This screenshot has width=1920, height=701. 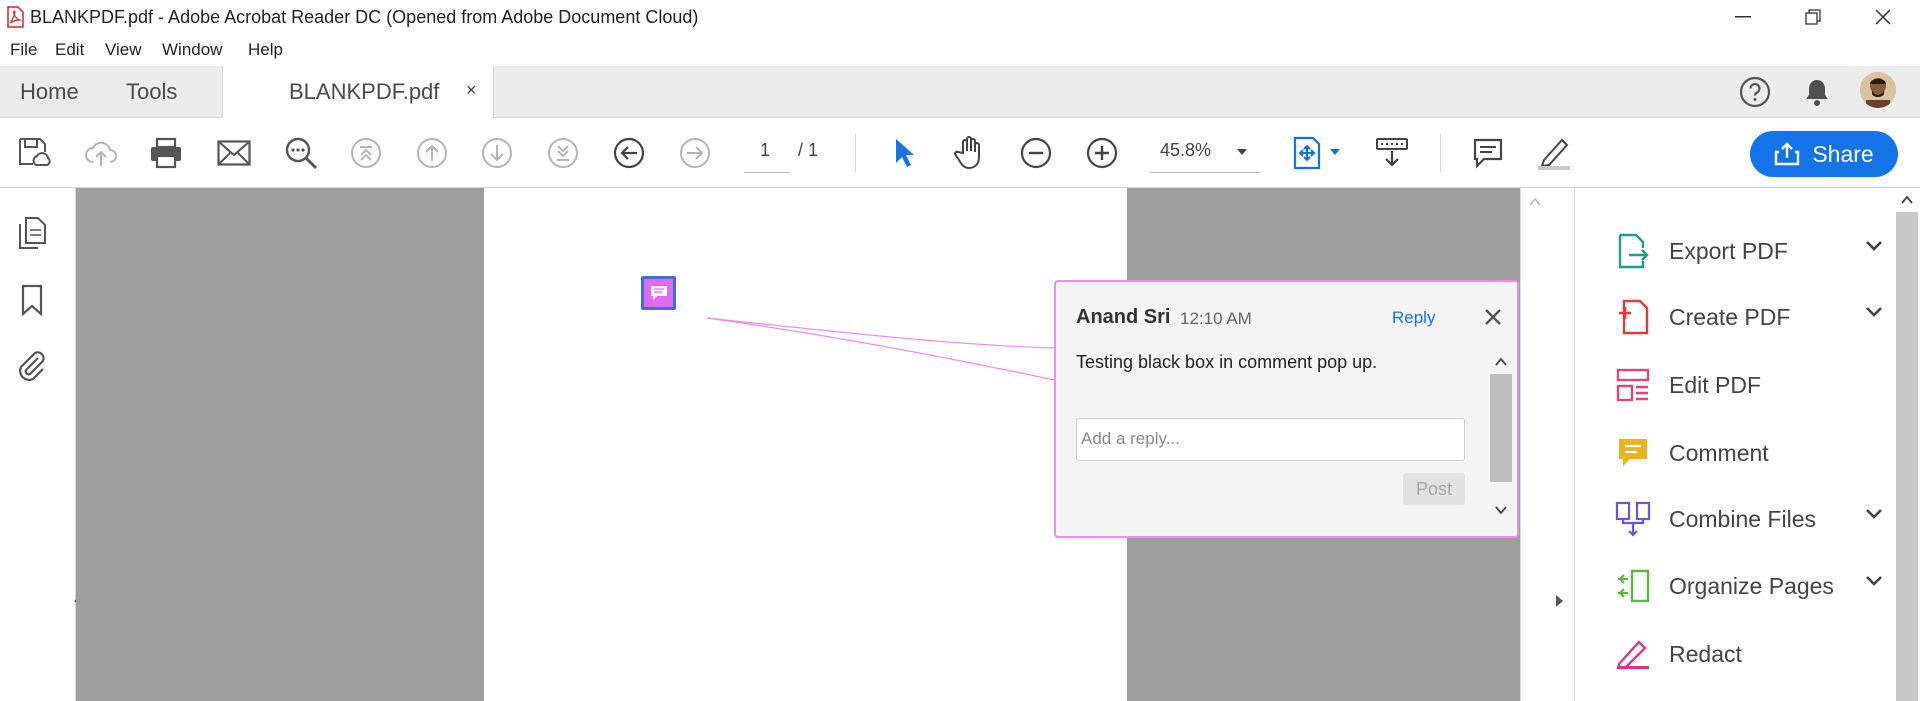 I want to click on tab-document: BLANKPDF.pdf ×, so click(x=358, y=92).